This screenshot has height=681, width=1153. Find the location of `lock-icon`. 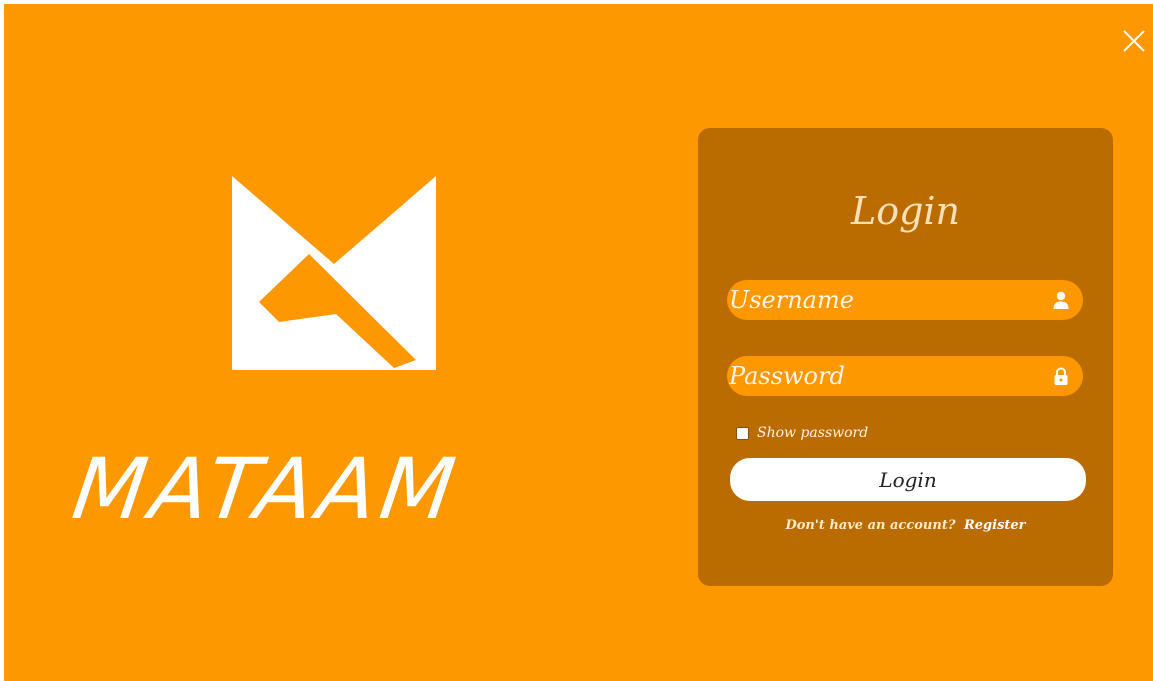

lock-icon is located at coordinates (1061, 376).